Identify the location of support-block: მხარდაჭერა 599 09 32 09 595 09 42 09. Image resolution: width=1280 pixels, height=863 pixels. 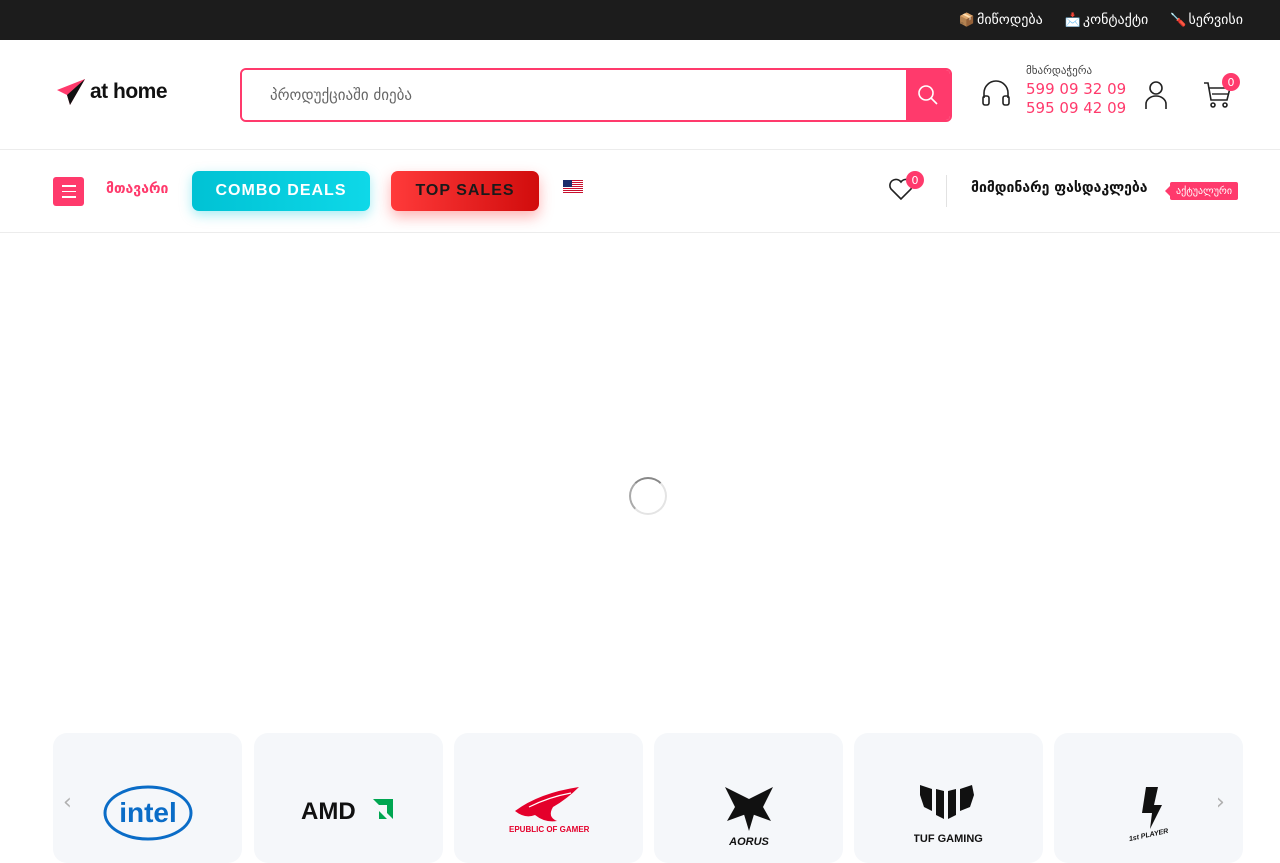
(1053, 91).